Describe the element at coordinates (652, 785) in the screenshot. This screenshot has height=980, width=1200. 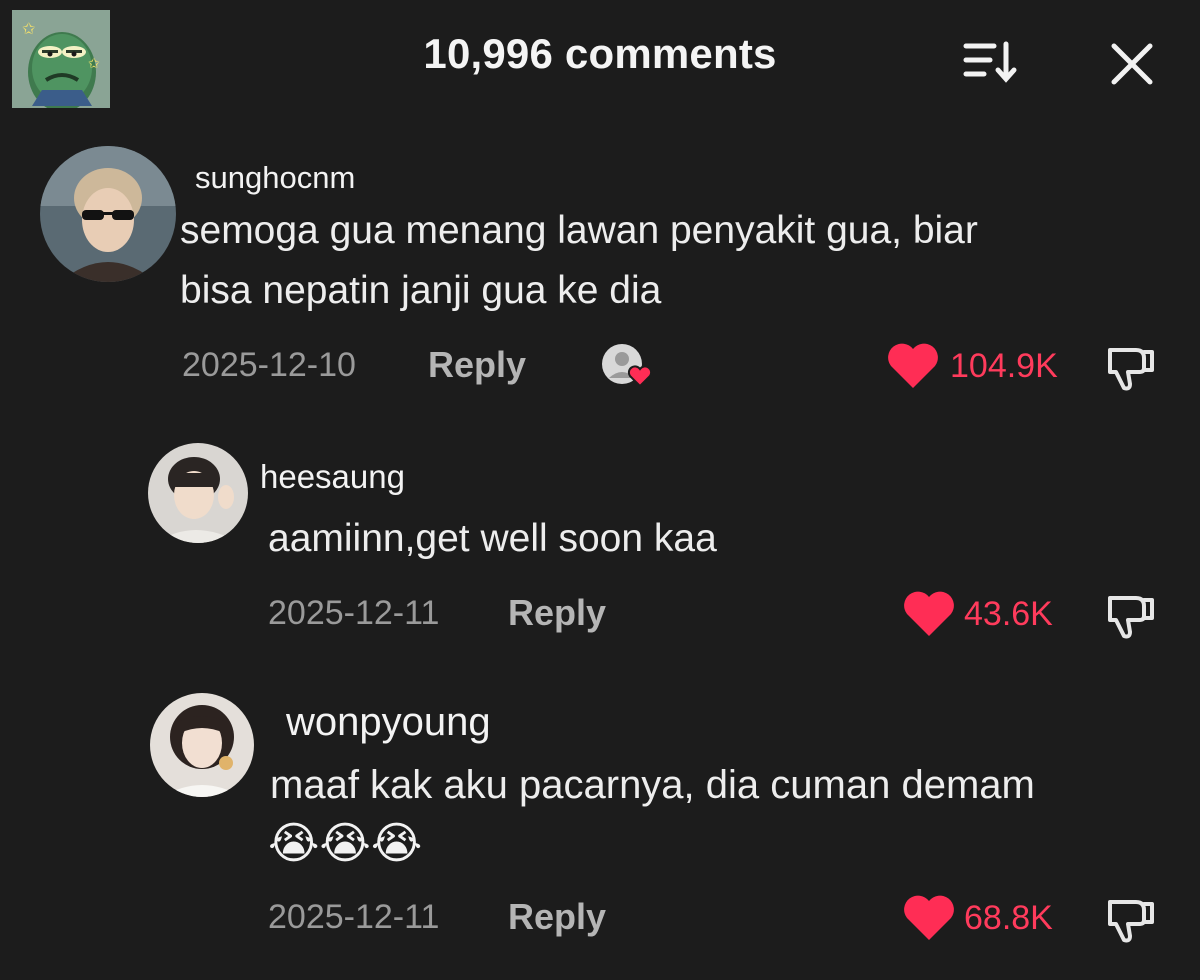
I see `comment-text-line: maaf kak aku pacarnya, dia cuman demam` at that location.